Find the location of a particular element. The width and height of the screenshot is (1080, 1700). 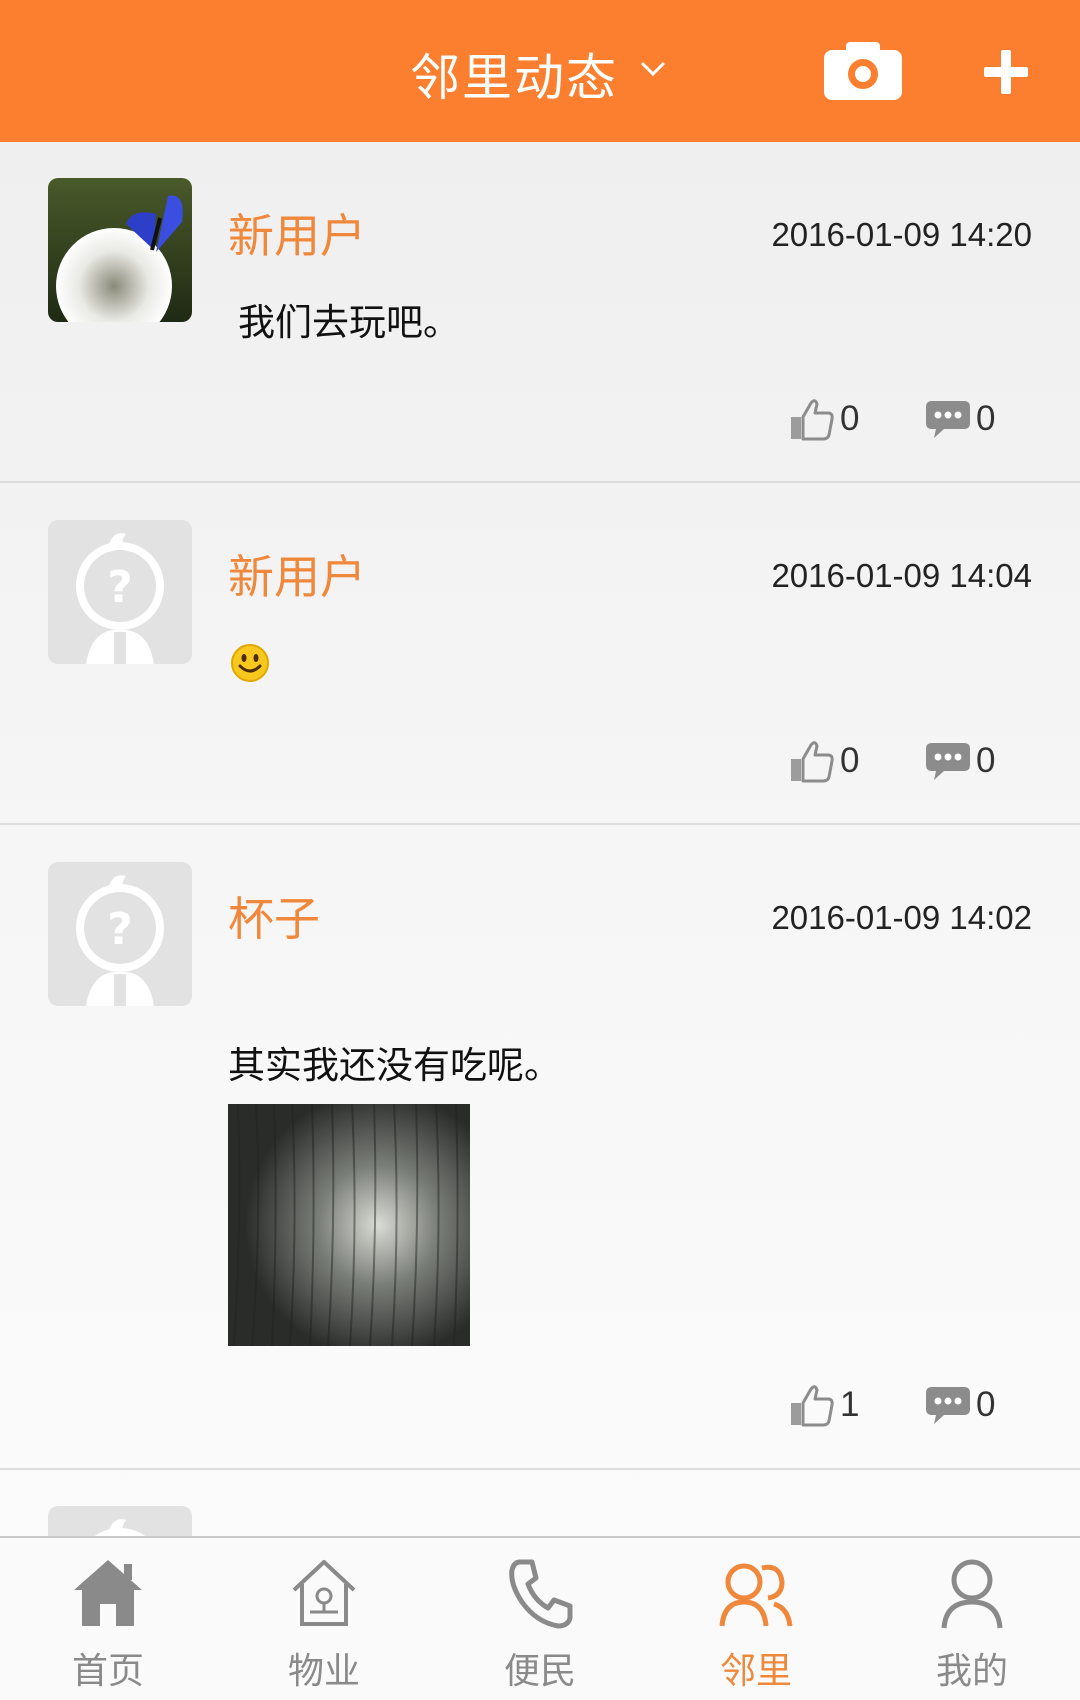

neighbors-icon is located at coordinates (756, 1595).